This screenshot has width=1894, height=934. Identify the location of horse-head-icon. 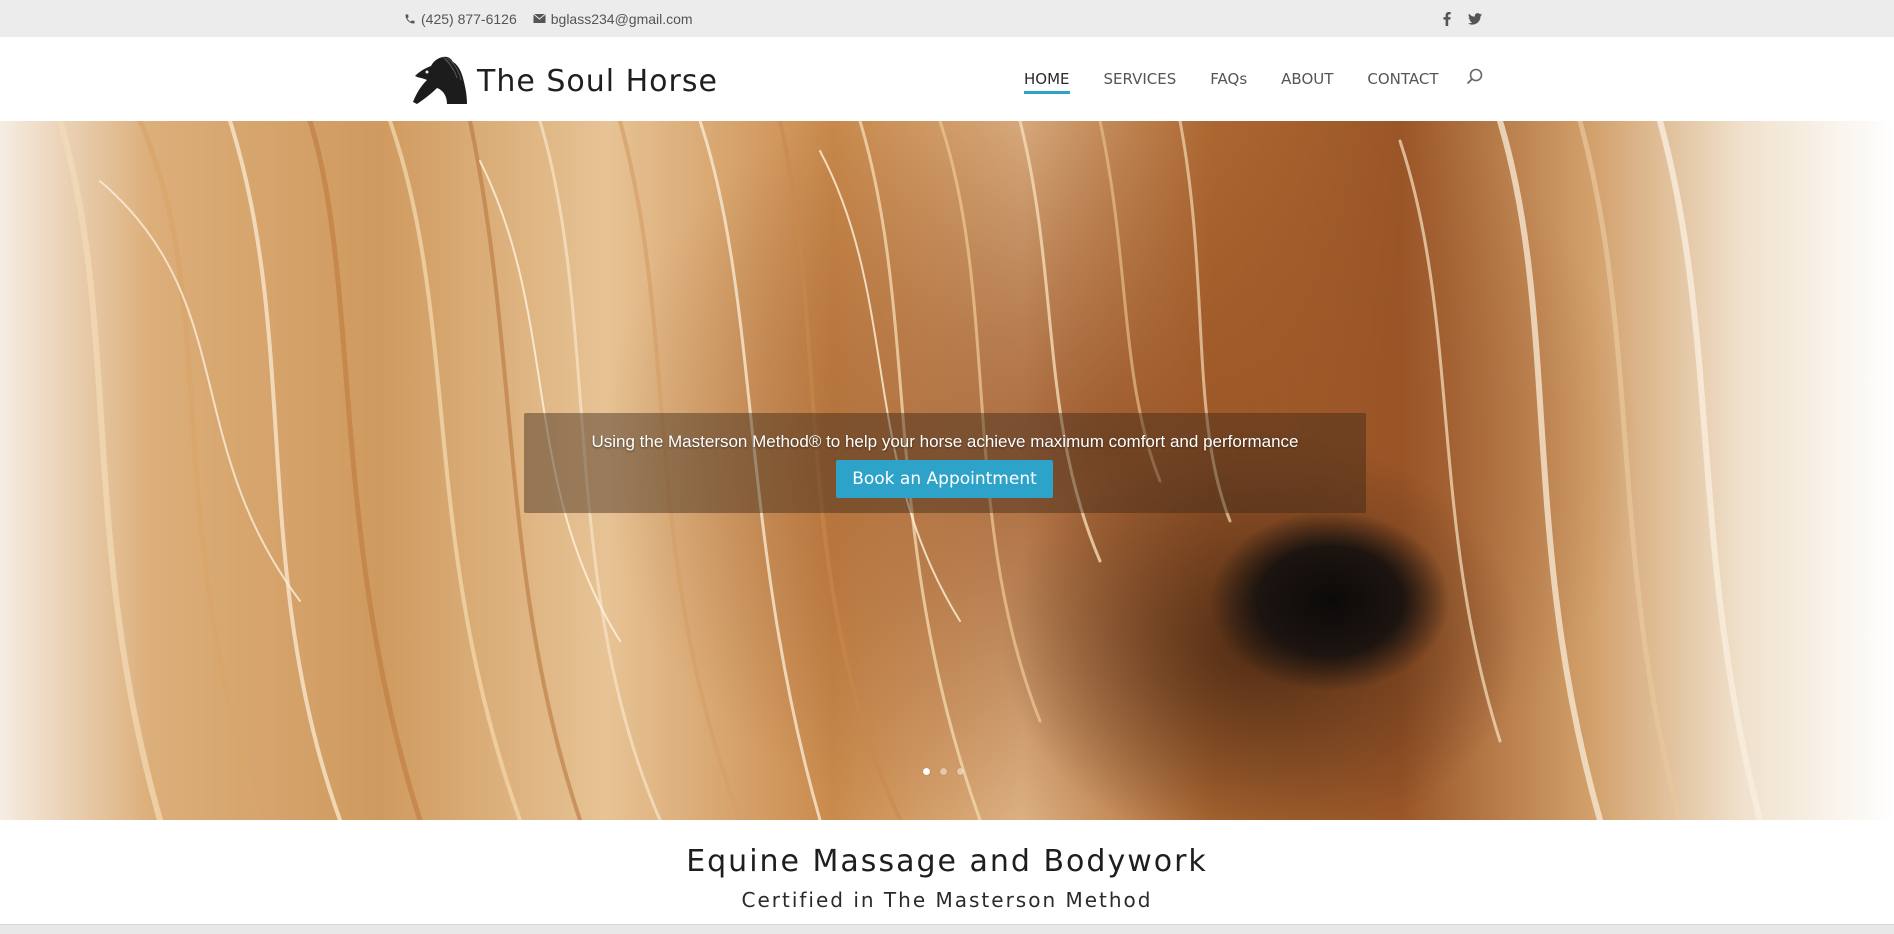
(440, 80).